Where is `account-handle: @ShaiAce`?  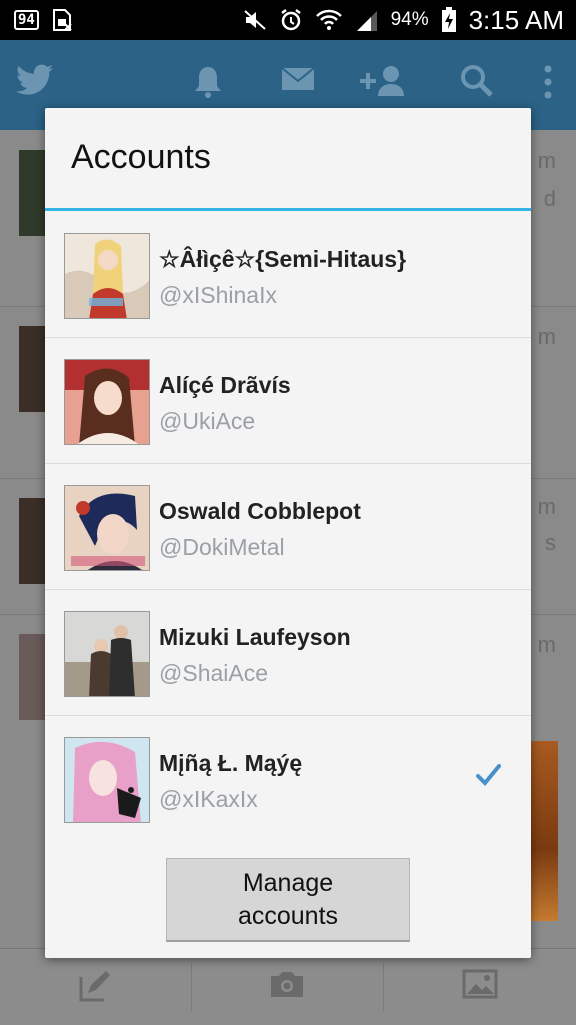 account-handle: @ShaiAce is located at coordinates (214, 673).